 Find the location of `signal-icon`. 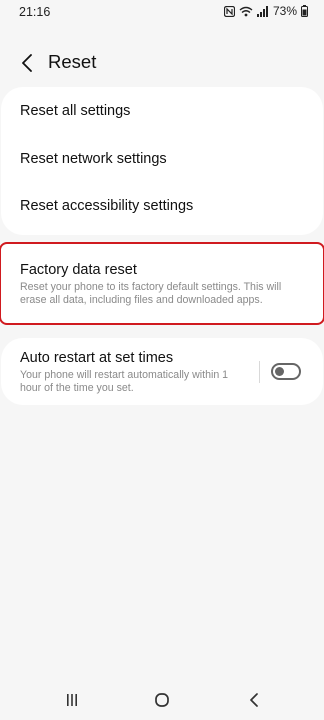

signal-icon is located at coordinates (262, 11).